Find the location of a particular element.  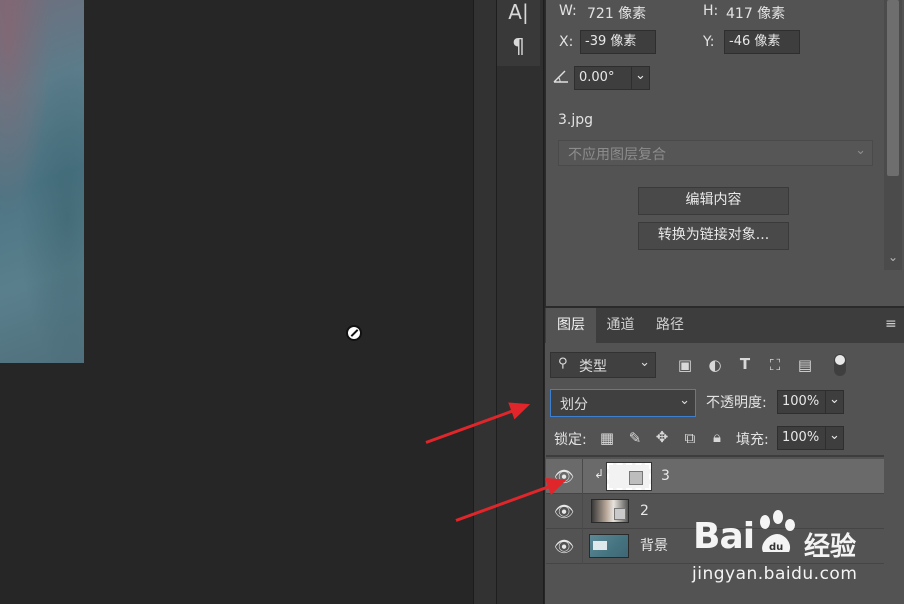

opacity-field: 100% is located at coordinates (801, 402).